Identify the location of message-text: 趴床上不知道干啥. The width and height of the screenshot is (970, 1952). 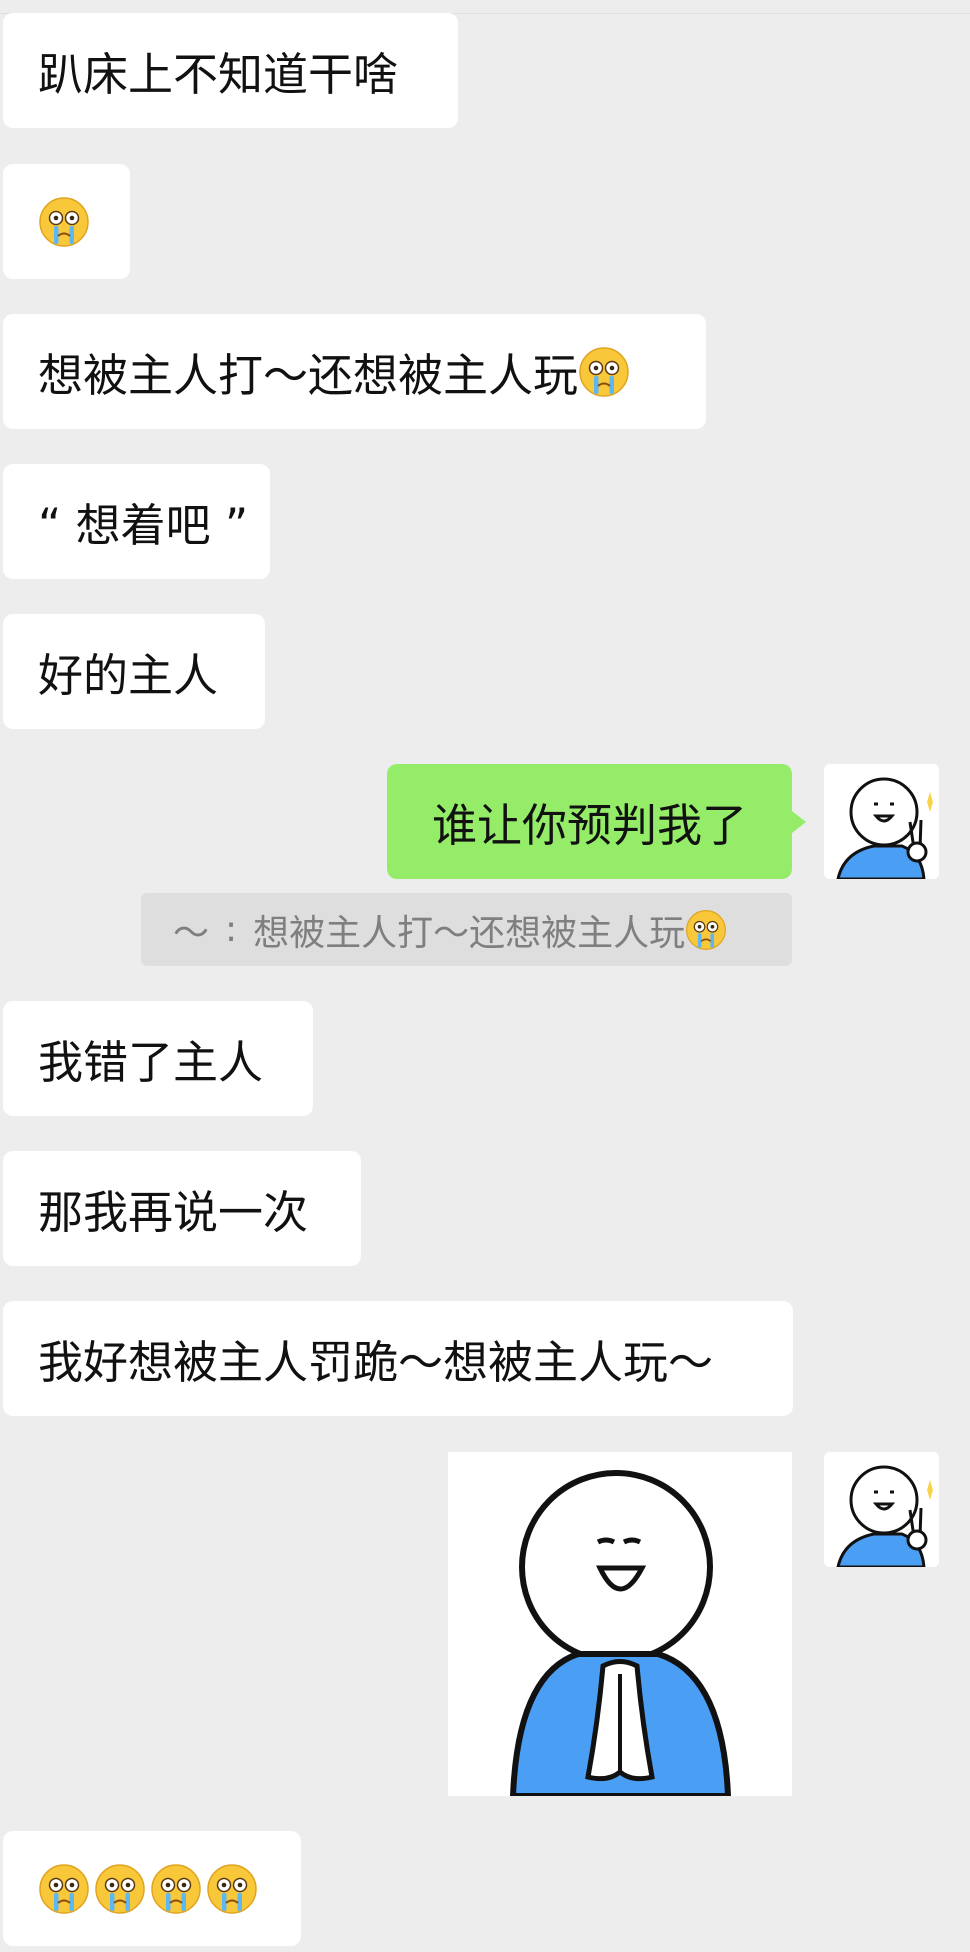
(218, 74).